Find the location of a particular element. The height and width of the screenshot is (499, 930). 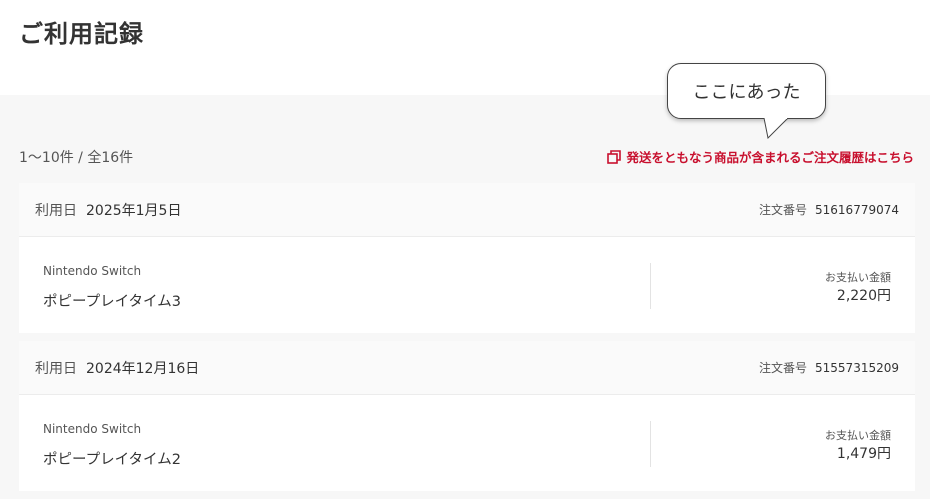

result-count: 1〜10件 / 全16件 is located at coordinates (76, 158).